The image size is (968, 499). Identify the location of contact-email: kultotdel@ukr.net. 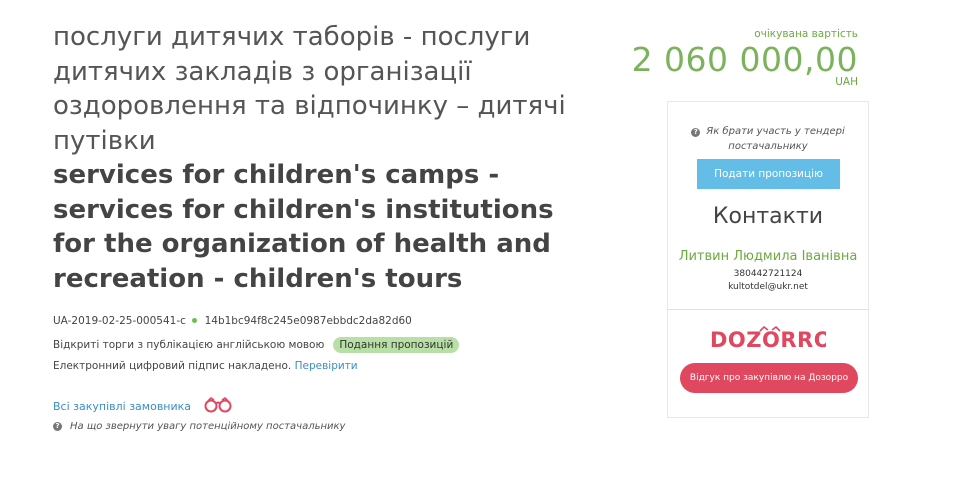
(768, 287).